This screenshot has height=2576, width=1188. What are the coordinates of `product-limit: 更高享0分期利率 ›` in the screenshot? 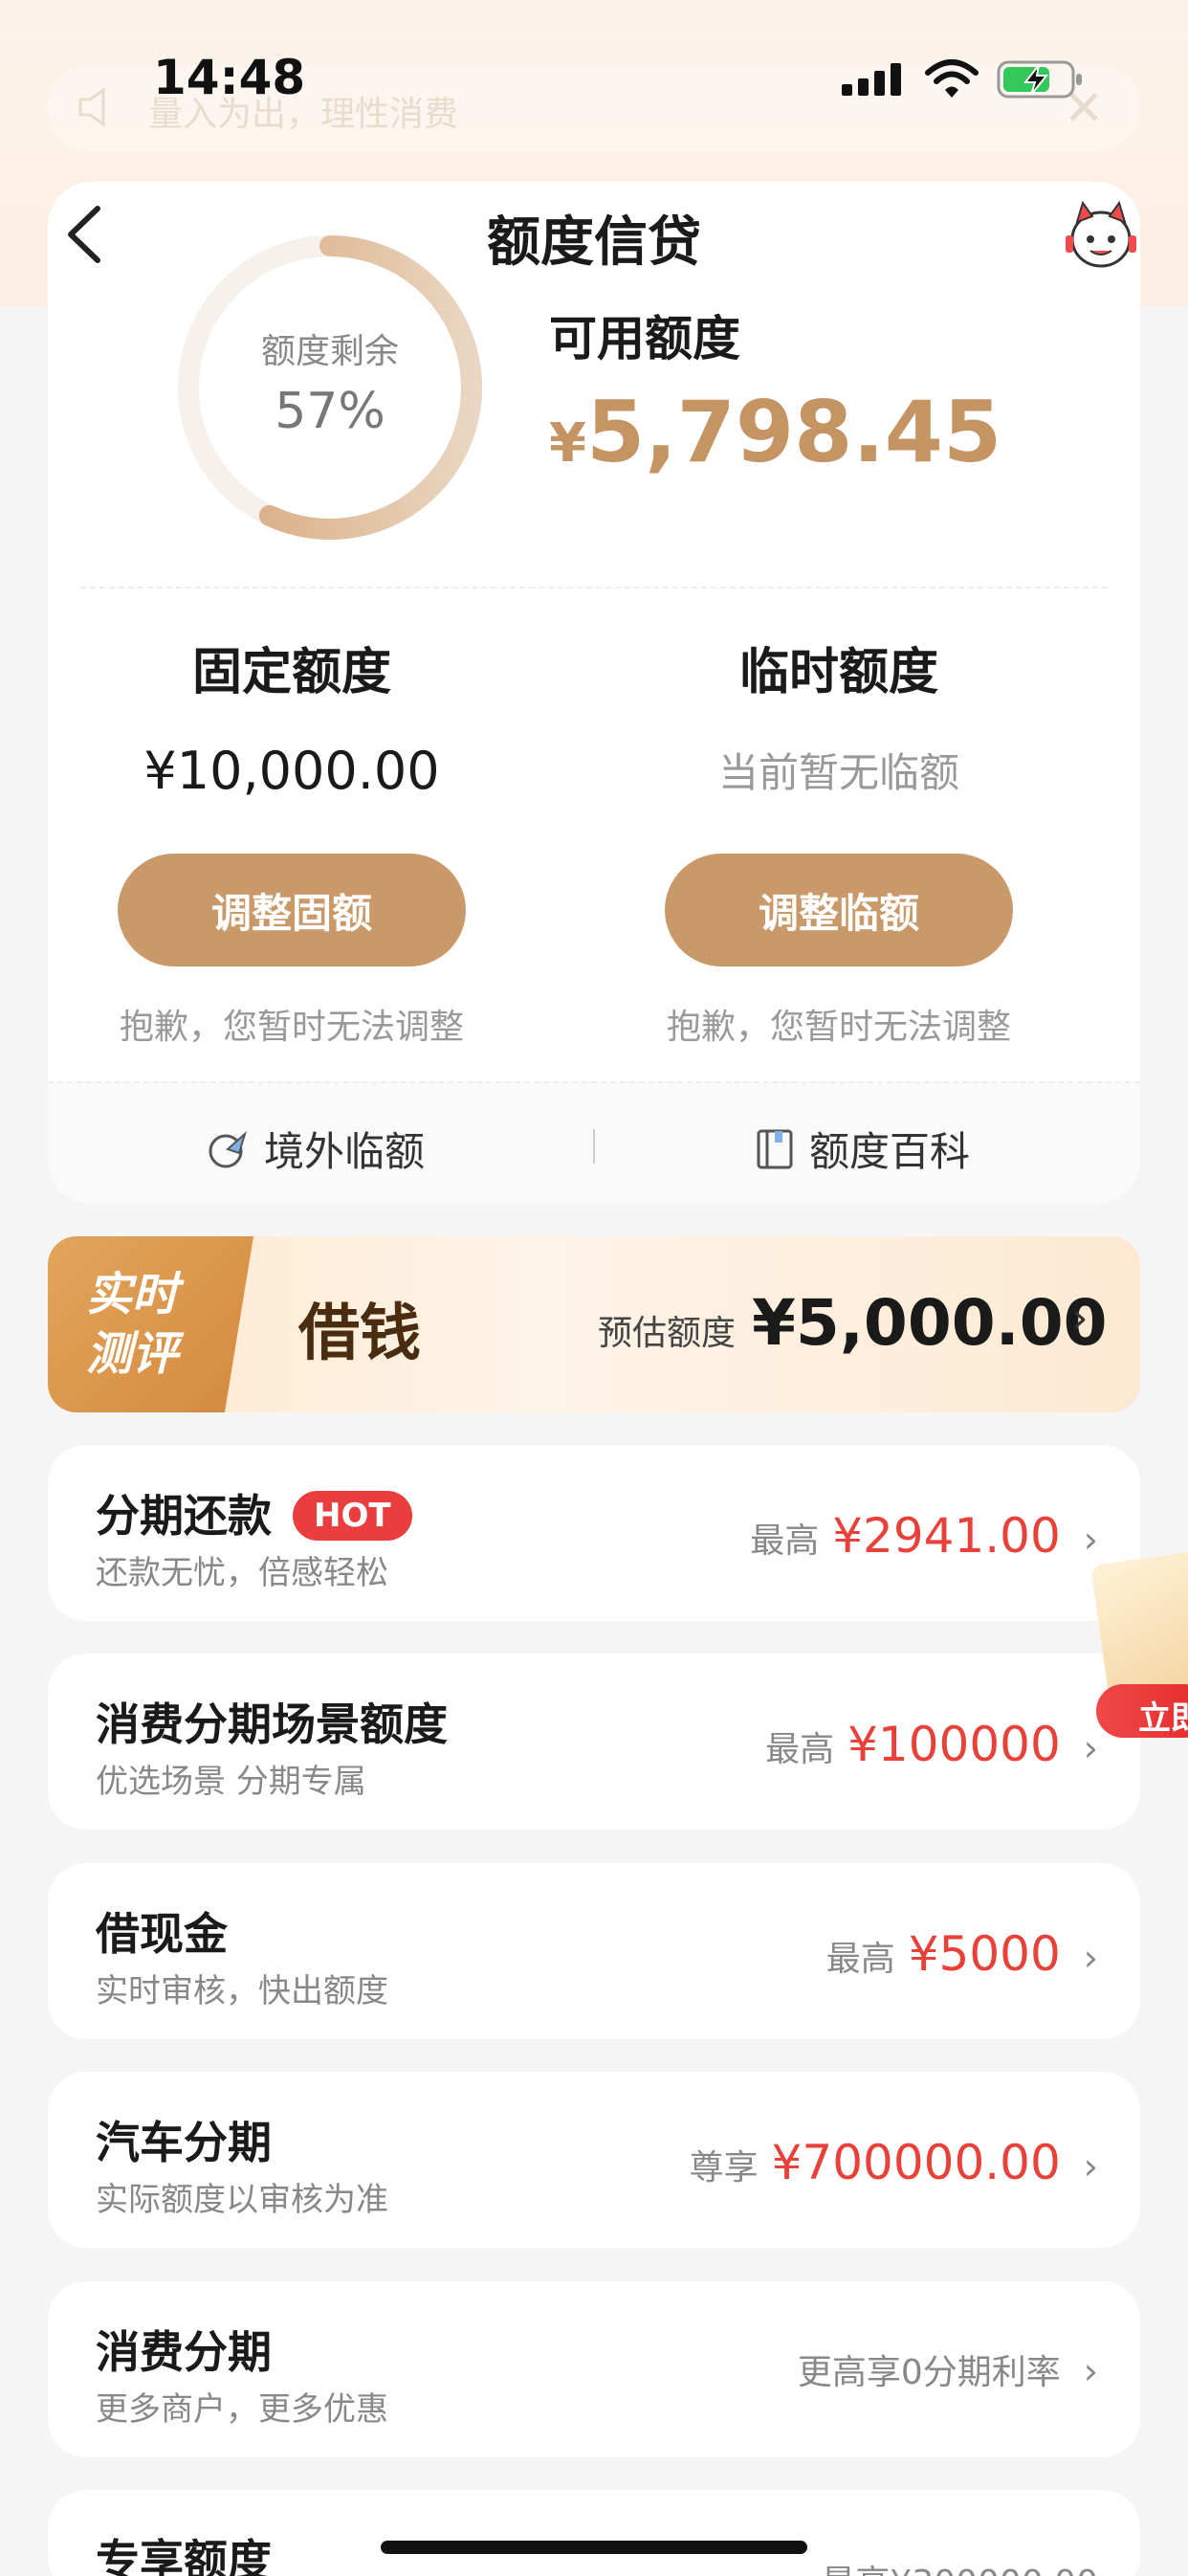 It's located at (948, 2369).